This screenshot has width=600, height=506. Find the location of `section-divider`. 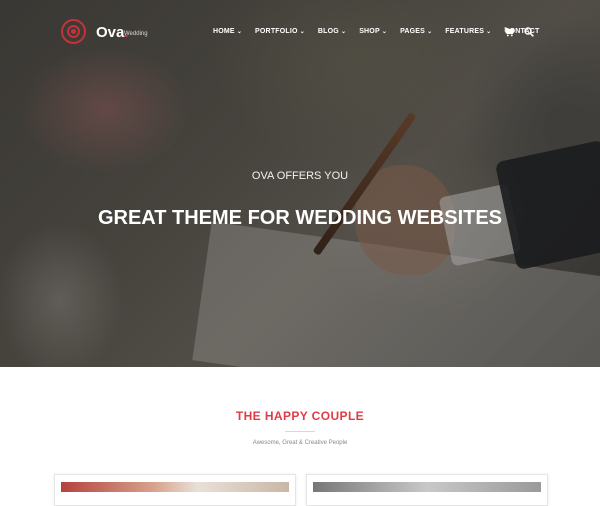

section-divider is located at coordinates (300, 431).